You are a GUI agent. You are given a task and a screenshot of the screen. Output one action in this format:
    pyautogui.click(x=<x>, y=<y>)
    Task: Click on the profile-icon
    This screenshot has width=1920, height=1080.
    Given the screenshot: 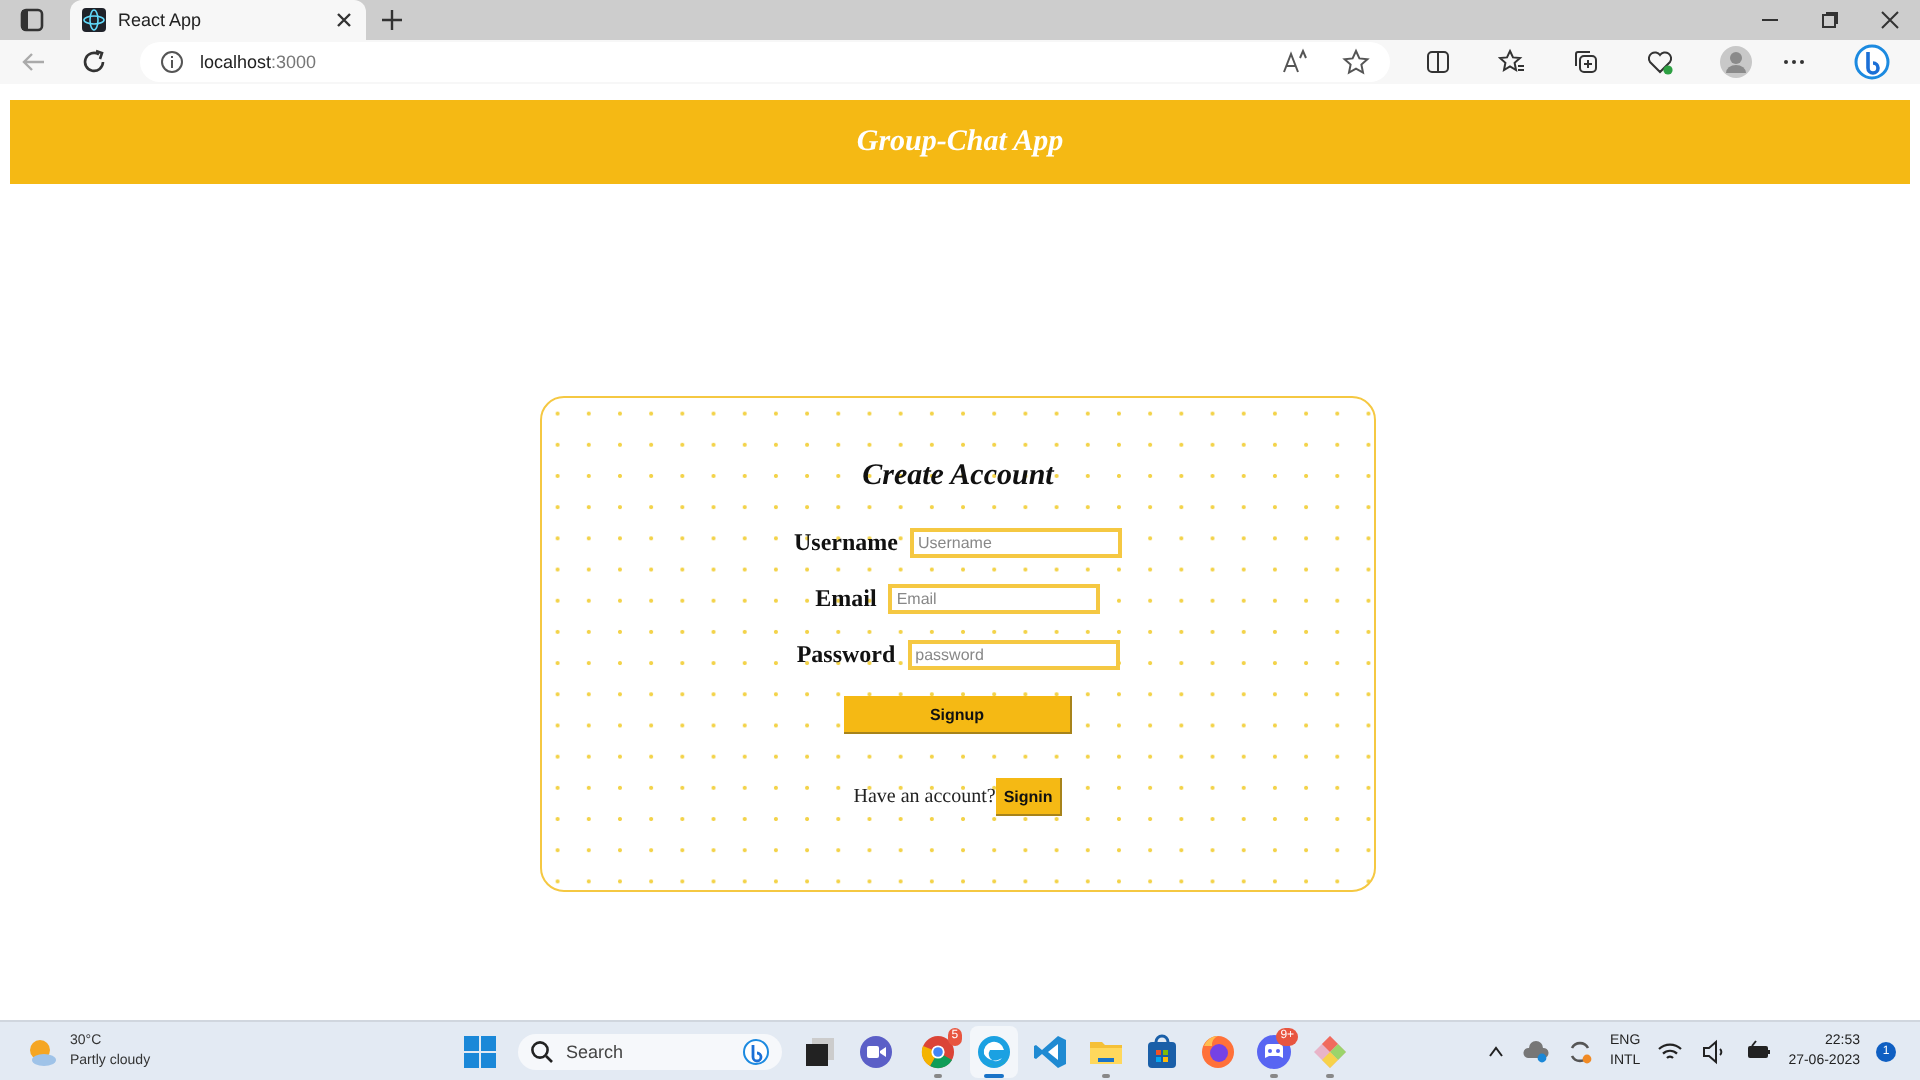 What is the action you would take?
    pyautogui.click(x=1736, y=62)
    